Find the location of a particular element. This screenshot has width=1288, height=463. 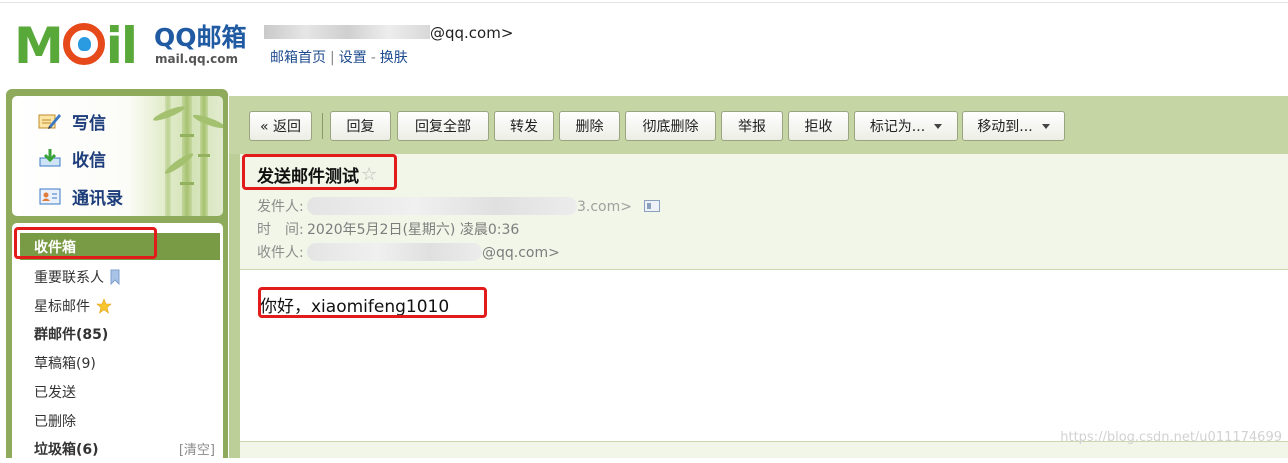

sender-row: 发件人: 3.com> is located at coordinates (458, 206).